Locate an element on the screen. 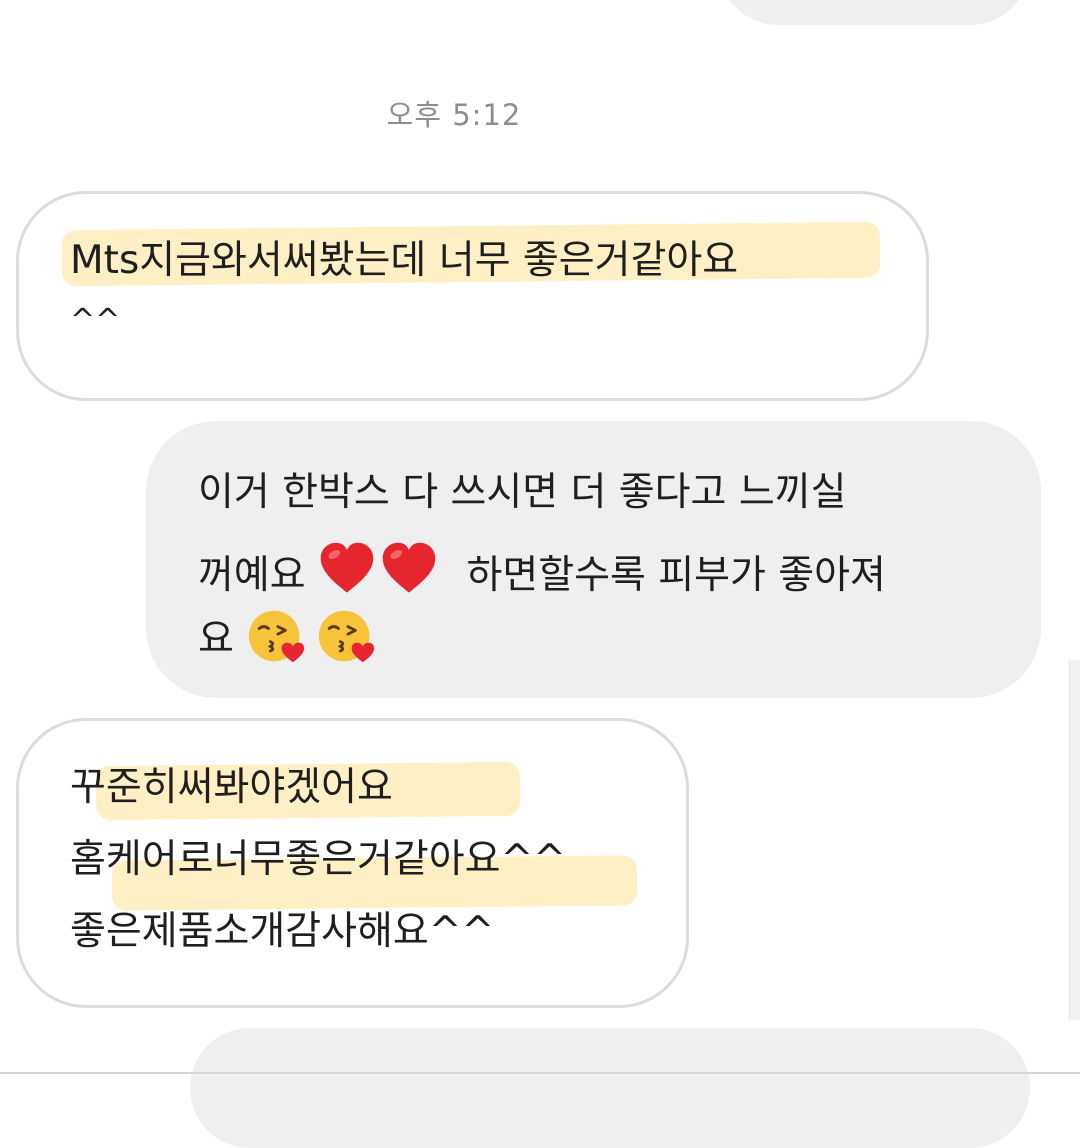  next-message-bubble is located at coordinates (610, 1088).